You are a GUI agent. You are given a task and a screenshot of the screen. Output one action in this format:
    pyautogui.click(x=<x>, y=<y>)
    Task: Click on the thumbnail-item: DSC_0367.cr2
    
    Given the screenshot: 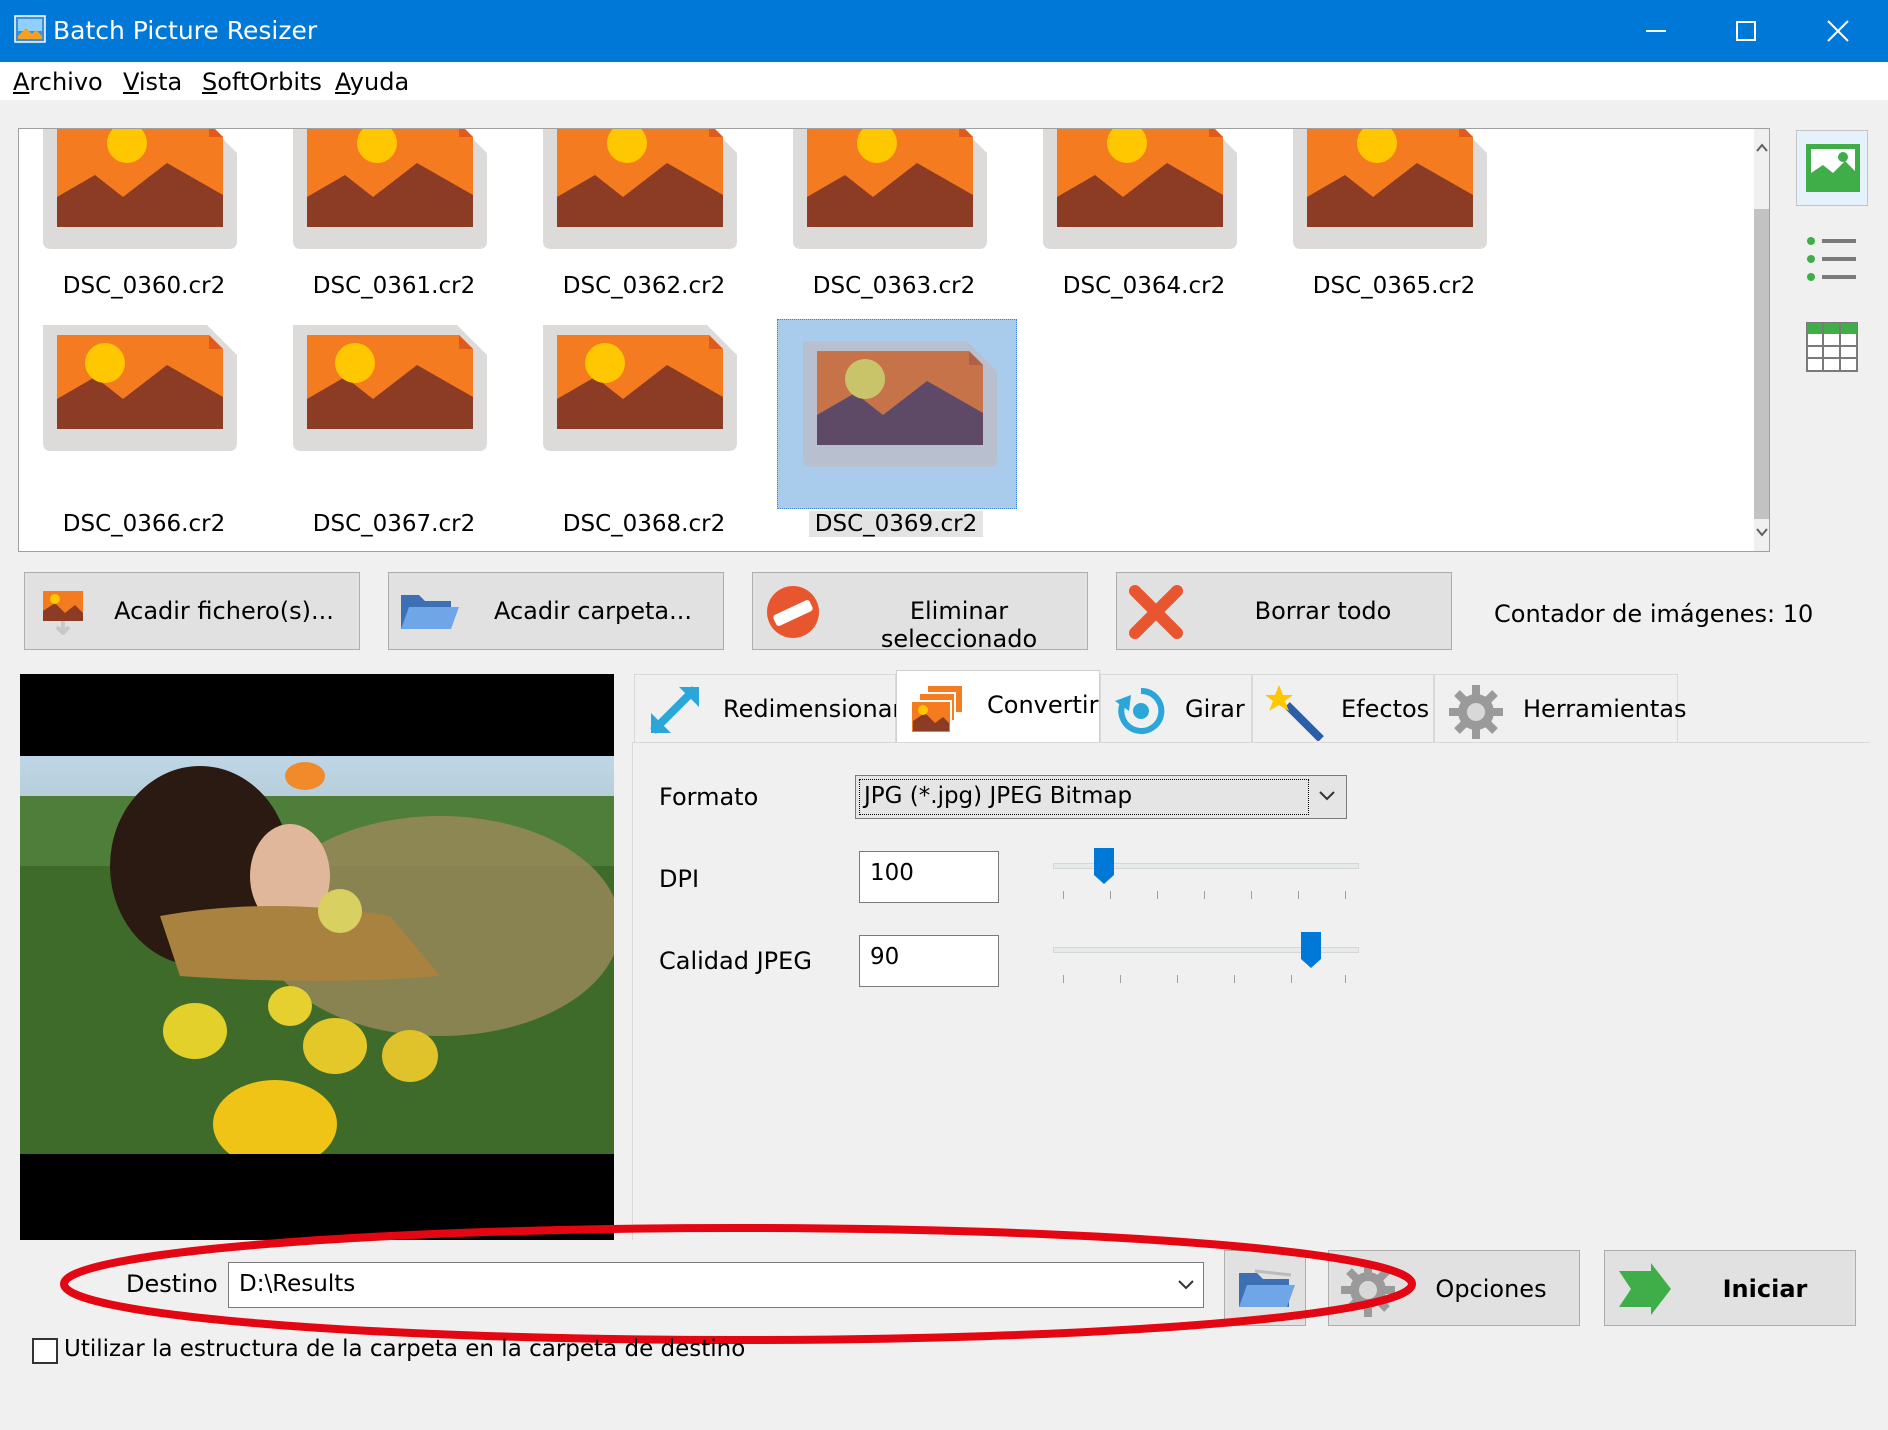 What is the action you would take?
    pyautogui.click(x=383, y=438)
    